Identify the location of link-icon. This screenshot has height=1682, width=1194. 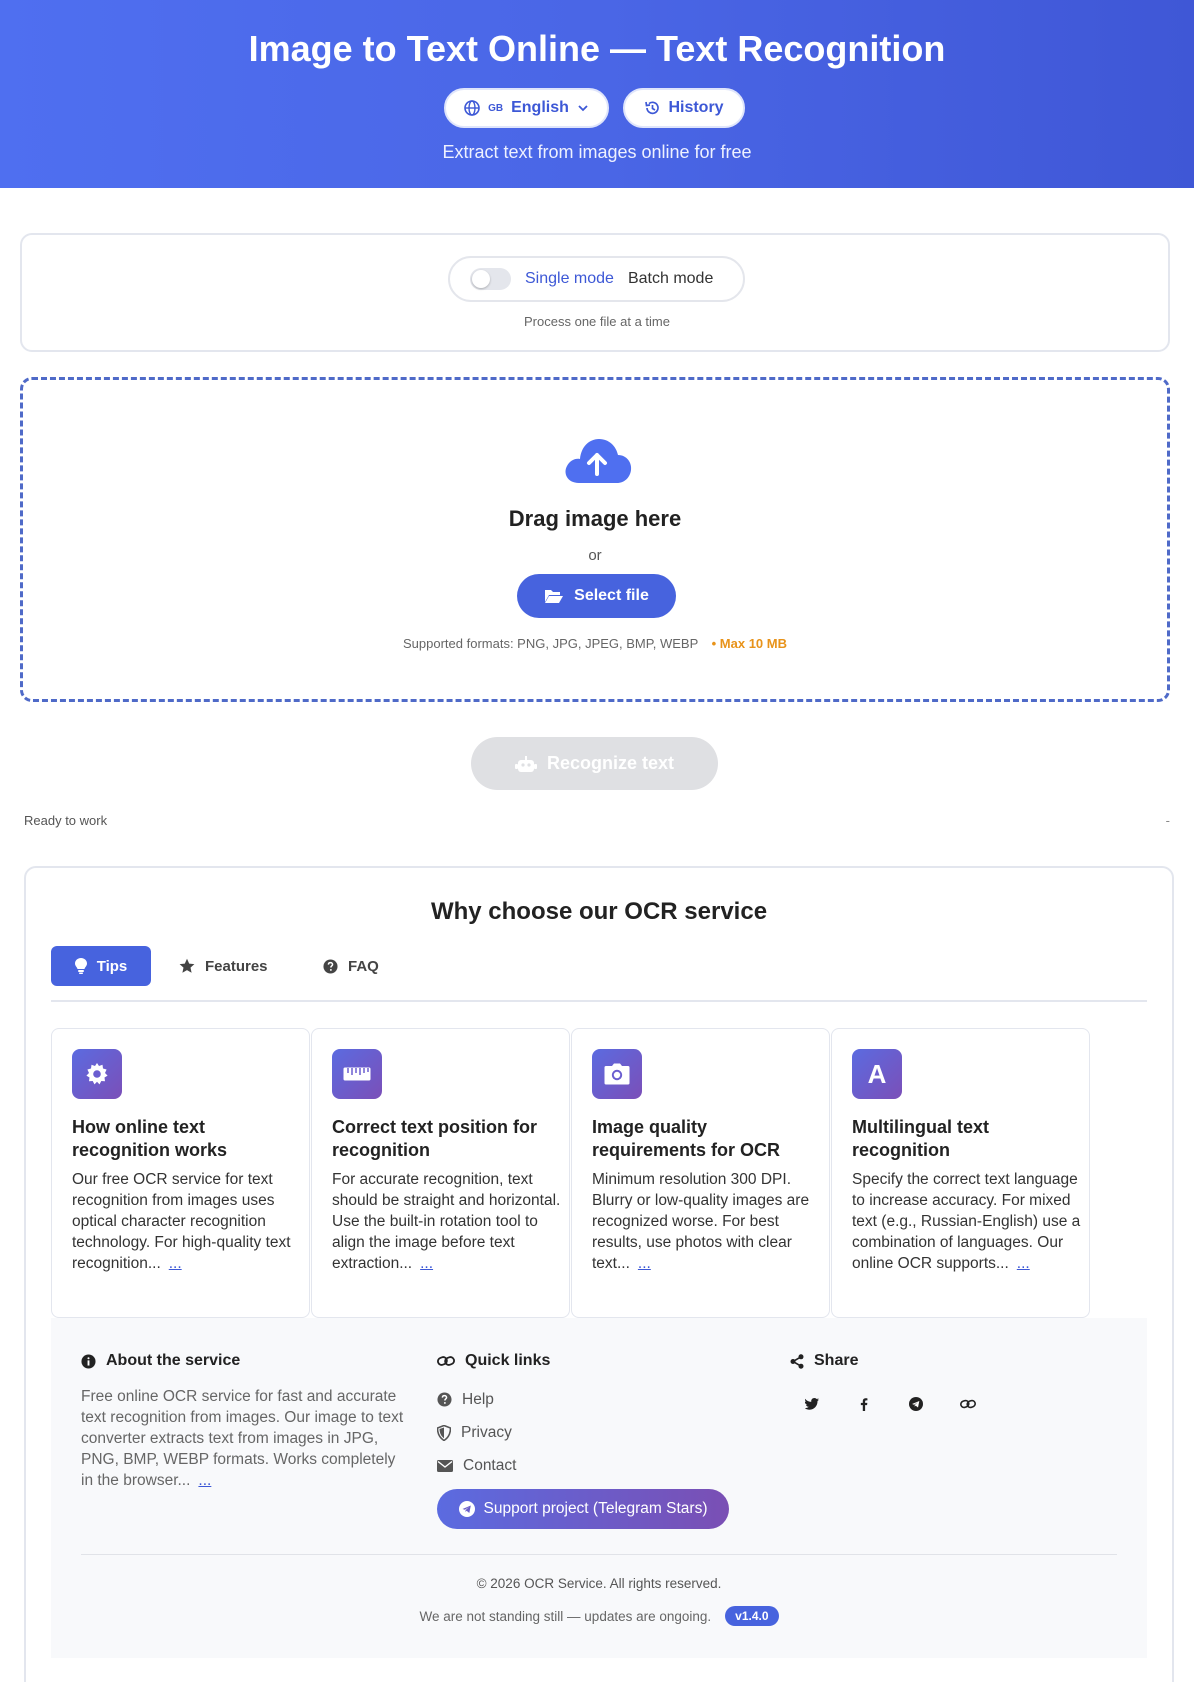
(446, 1361).